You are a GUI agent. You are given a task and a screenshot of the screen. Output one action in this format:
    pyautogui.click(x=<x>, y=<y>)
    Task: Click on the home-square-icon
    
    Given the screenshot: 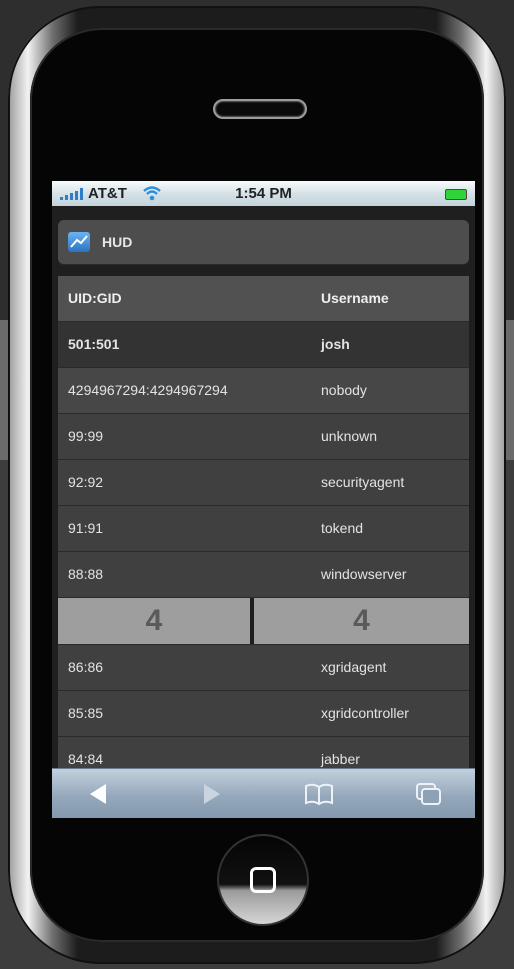 What is the action you would take?
    pyautogui.click(x=263, y=880)
    